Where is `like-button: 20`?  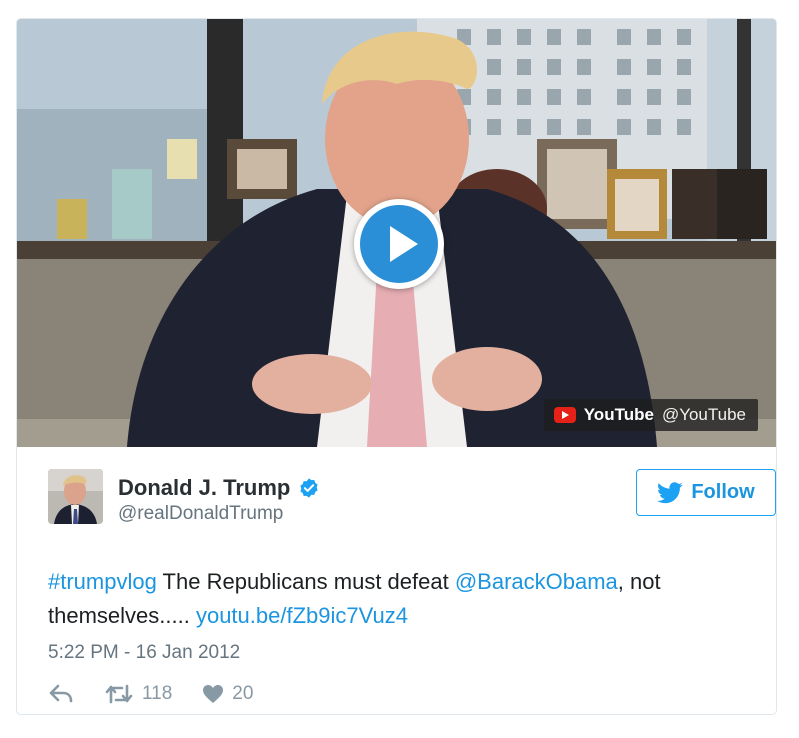 like-button: 20 is located at coordinates (227, 694).